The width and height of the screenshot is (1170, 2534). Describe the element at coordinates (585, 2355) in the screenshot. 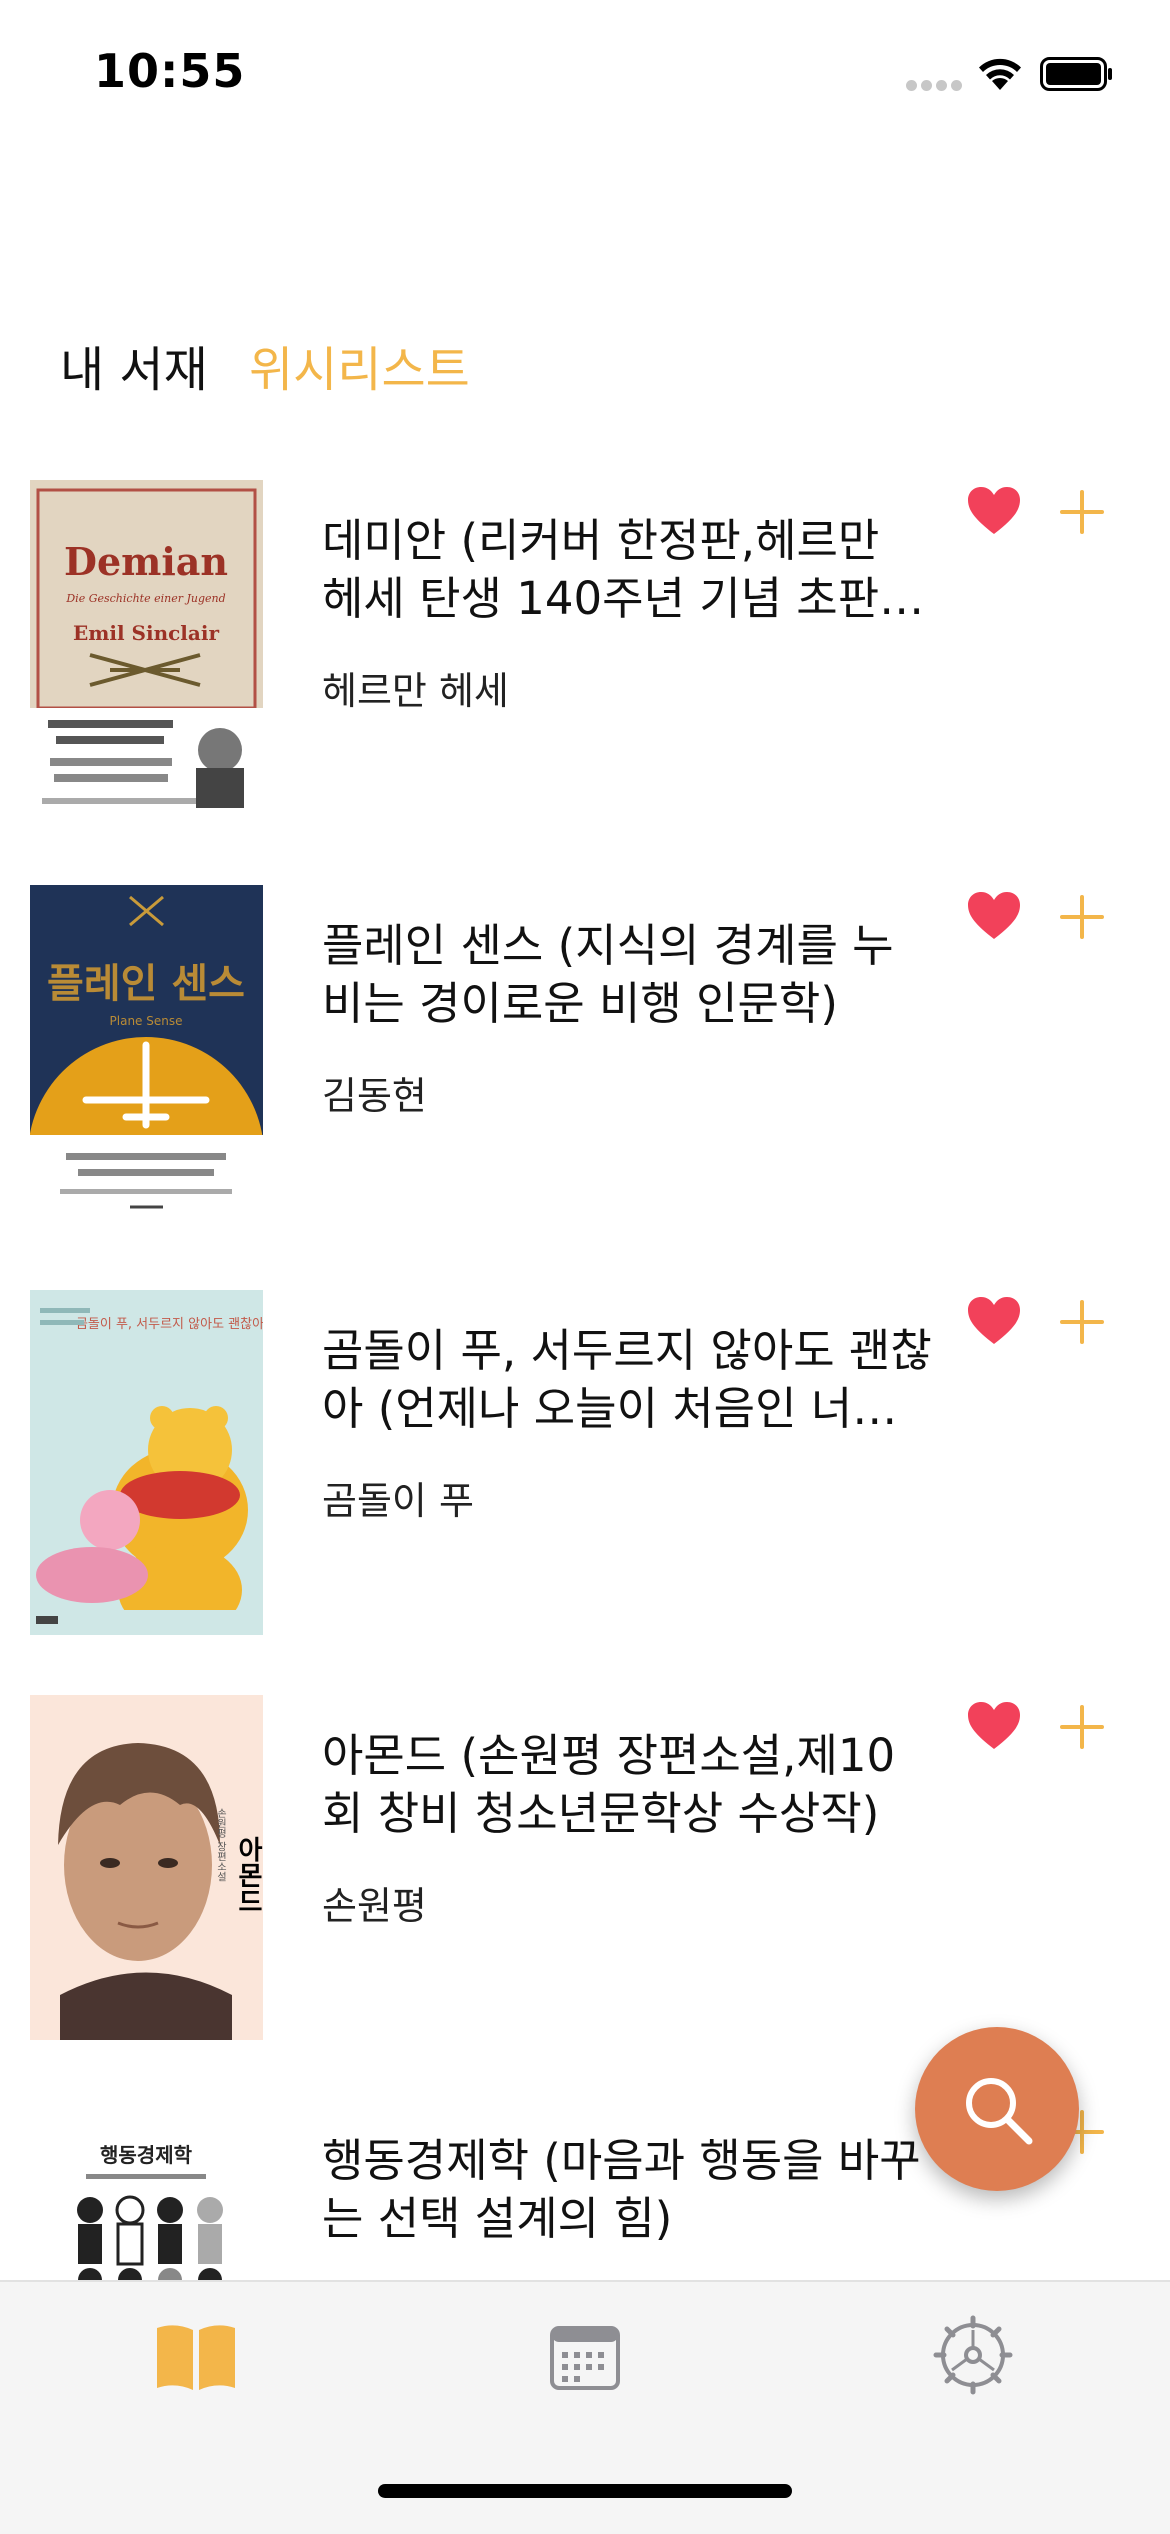

I see `calendar-icon` at that location.